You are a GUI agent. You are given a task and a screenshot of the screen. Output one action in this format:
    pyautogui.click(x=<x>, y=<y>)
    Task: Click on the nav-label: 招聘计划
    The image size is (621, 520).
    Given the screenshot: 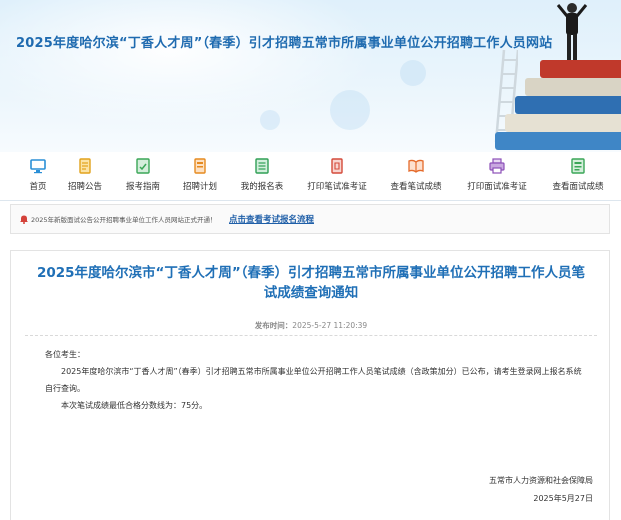 What is the action you would take?
    pyautogui.click(x=199, y=187)
    